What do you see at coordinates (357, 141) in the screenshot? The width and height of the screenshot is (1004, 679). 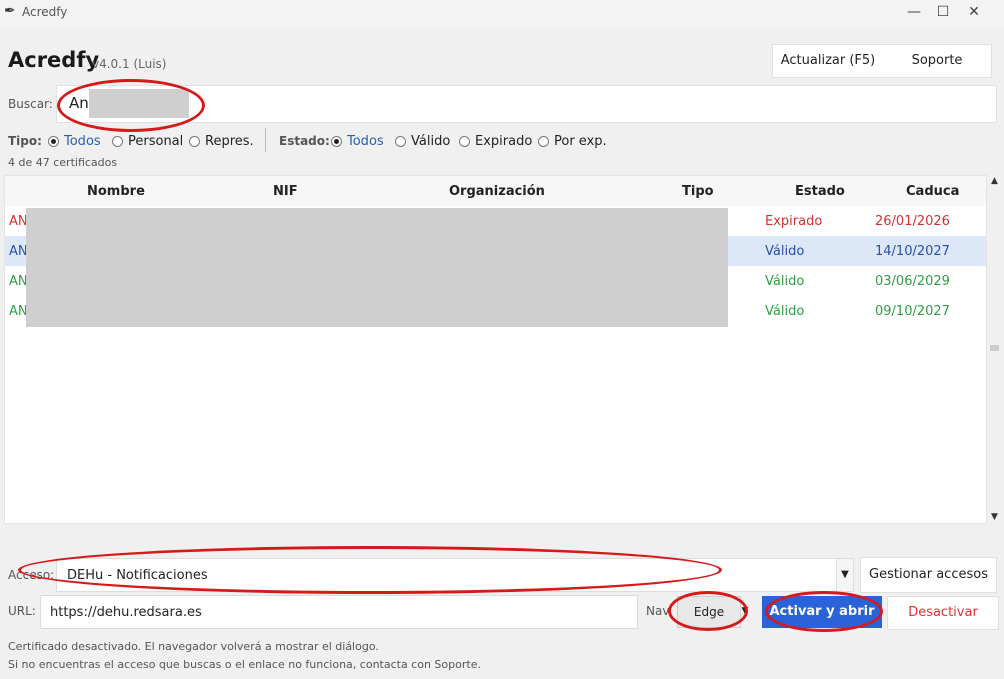 I see `estado-radio-todos: Todos` at bounding box center [357, 141].